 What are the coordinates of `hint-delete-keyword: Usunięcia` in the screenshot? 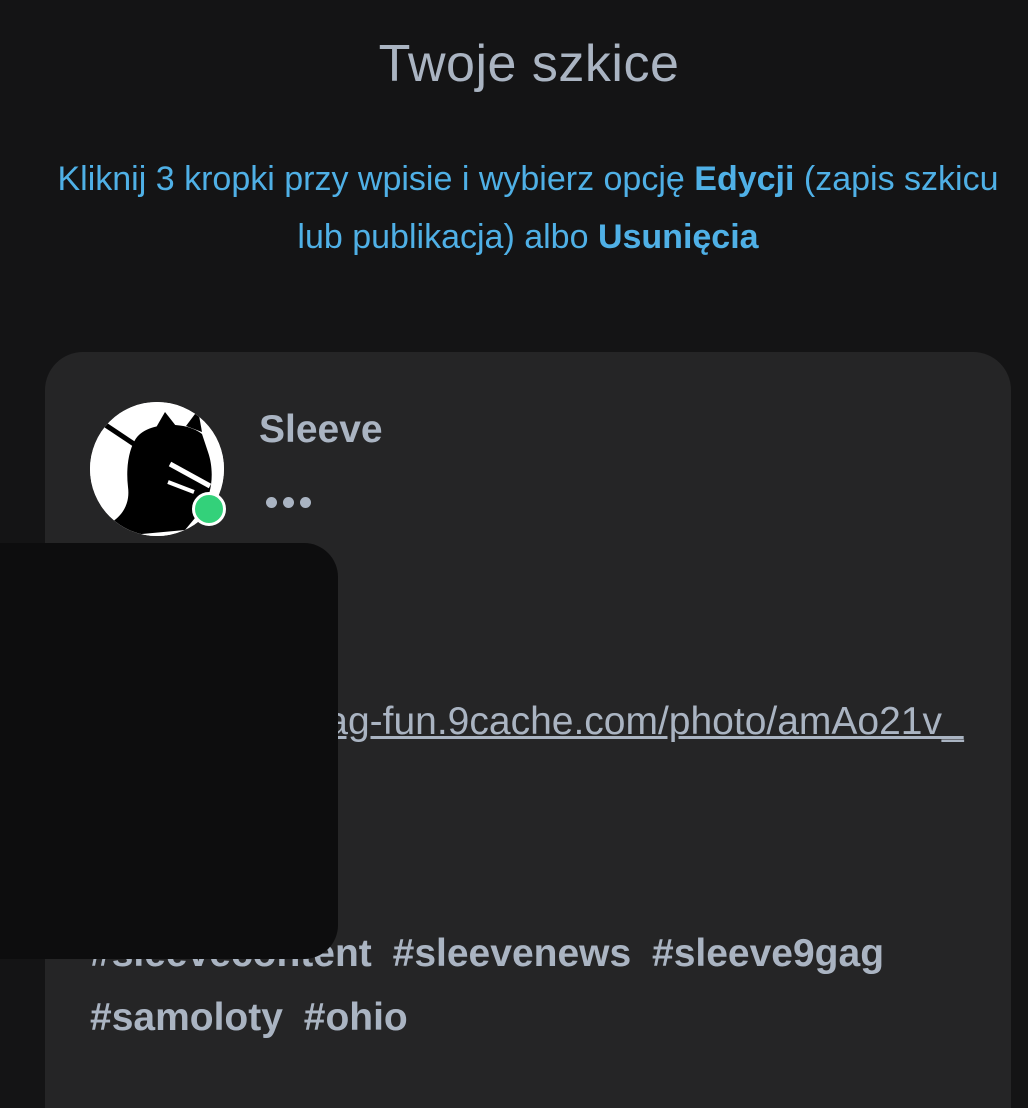 It's located at (678, 237).